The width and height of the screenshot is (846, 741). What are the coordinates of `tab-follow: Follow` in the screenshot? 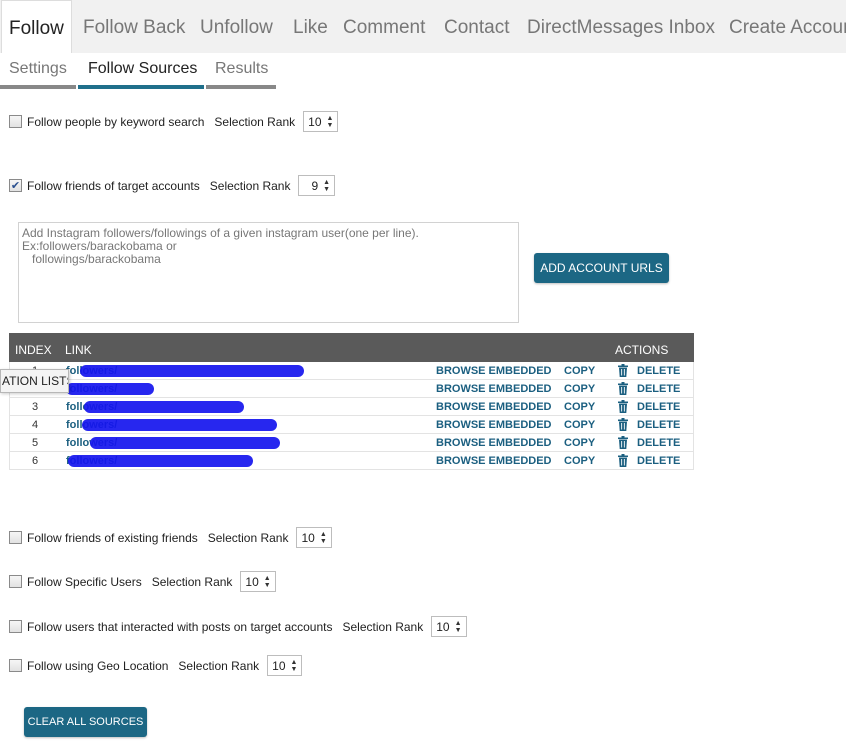 It's located at (36, 26).